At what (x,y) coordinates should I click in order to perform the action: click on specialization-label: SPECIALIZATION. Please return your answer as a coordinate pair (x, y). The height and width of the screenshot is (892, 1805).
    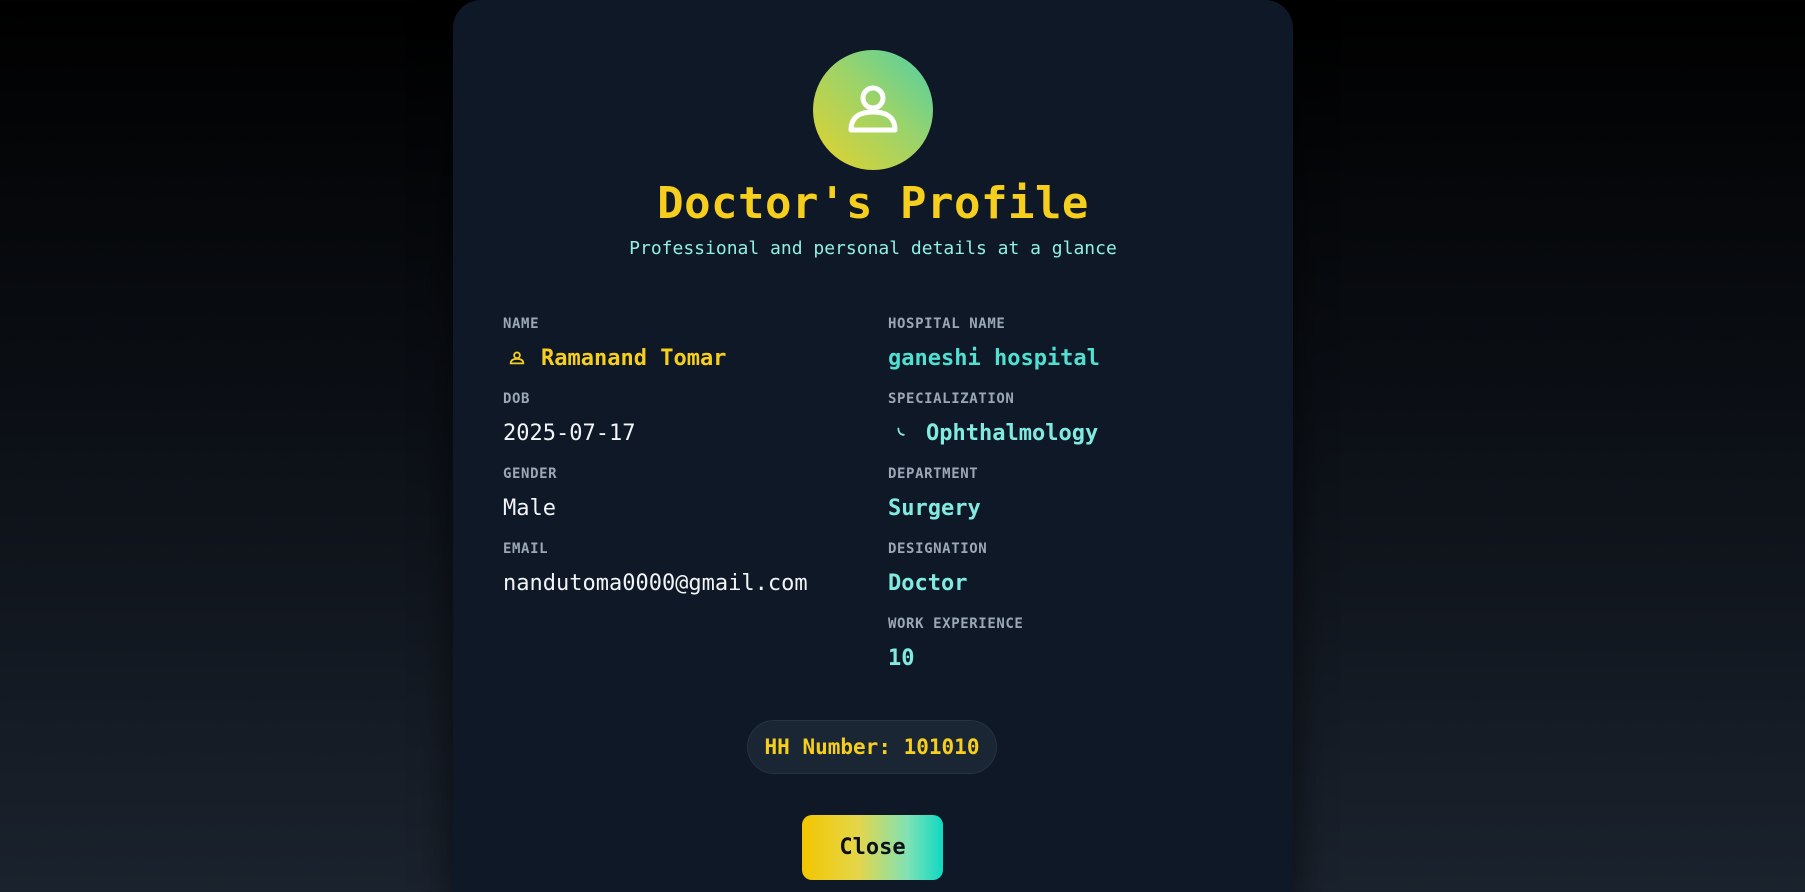
    Looking at the image, I should click on (951, 399).